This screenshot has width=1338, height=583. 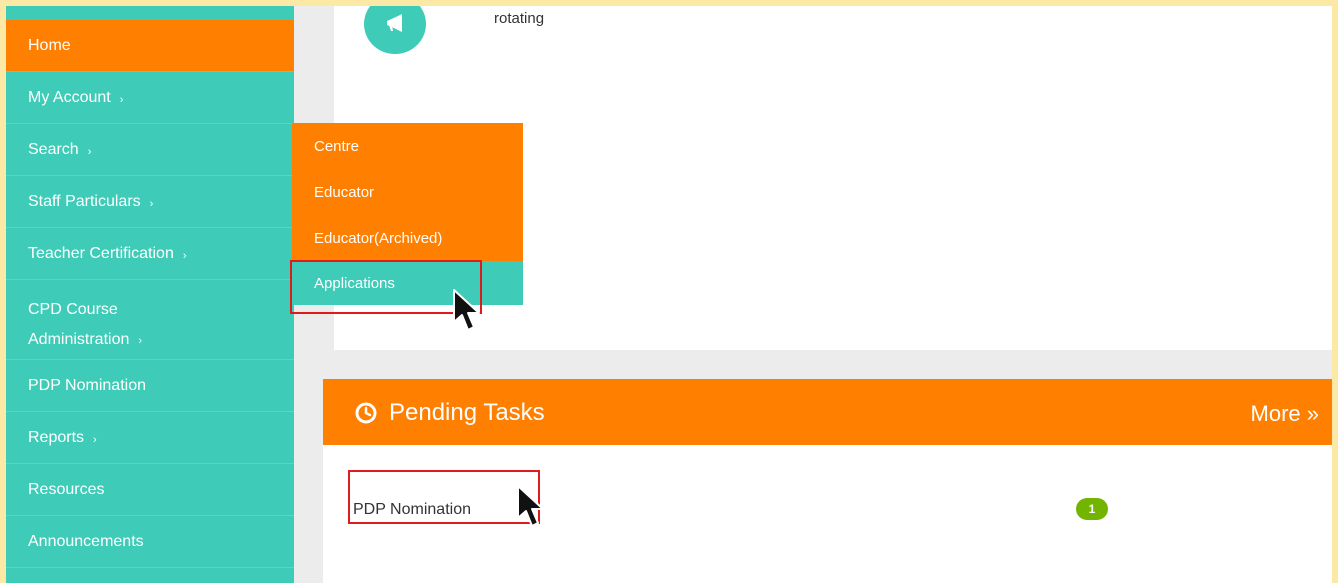 I want to click on announcement-text: rotating, so click(x=519, y=18).